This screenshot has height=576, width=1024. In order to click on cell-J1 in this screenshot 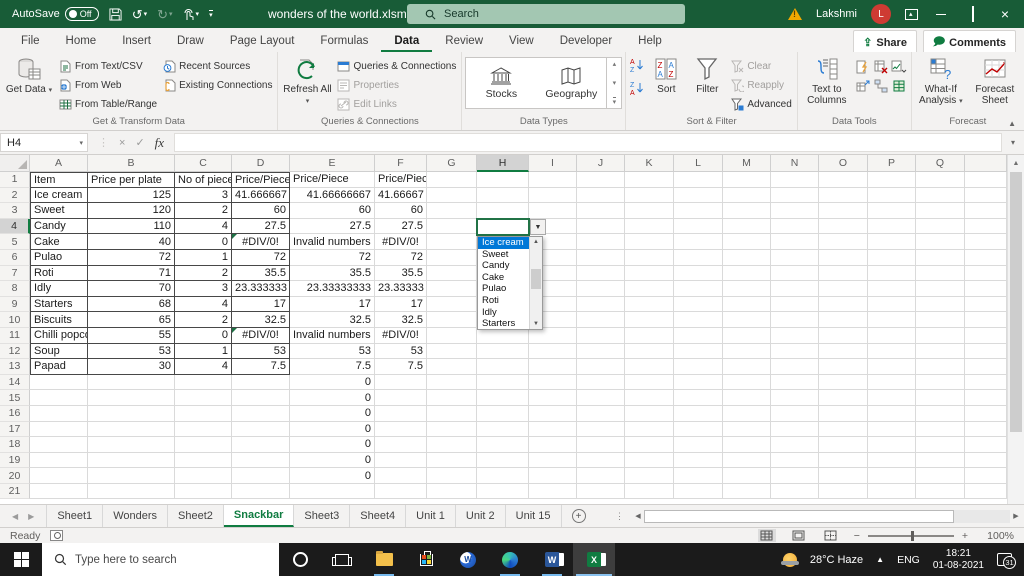, I will do `click(601, 180)`.